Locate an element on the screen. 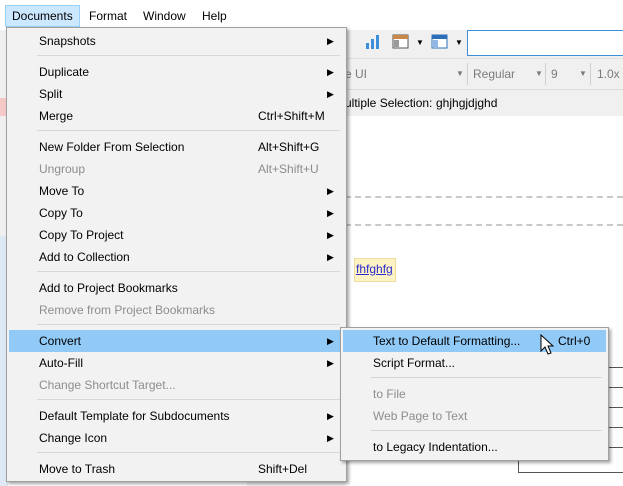 The height and width of the screenshot is (486, 623). menu-item-merge: Merge Ctrl+Shift+M is located at coordinates (176, 116).